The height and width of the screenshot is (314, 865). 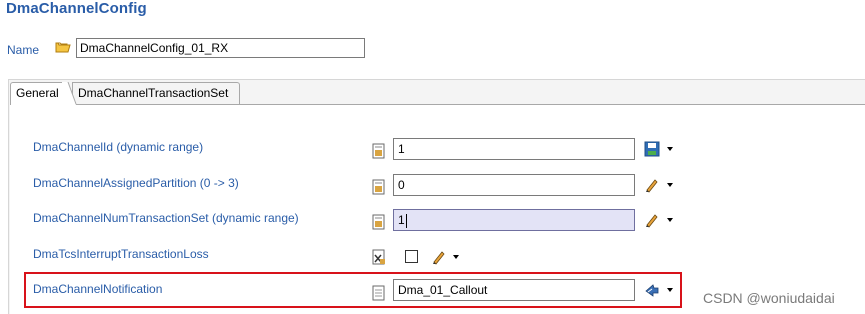 I want to click on text-caret, so click(x=406, y=220).